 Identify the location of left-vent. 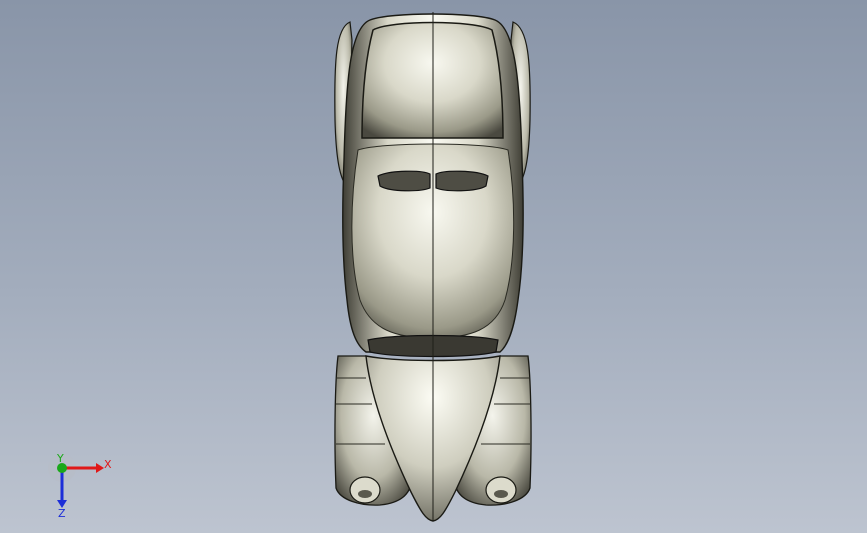
(404, 181).